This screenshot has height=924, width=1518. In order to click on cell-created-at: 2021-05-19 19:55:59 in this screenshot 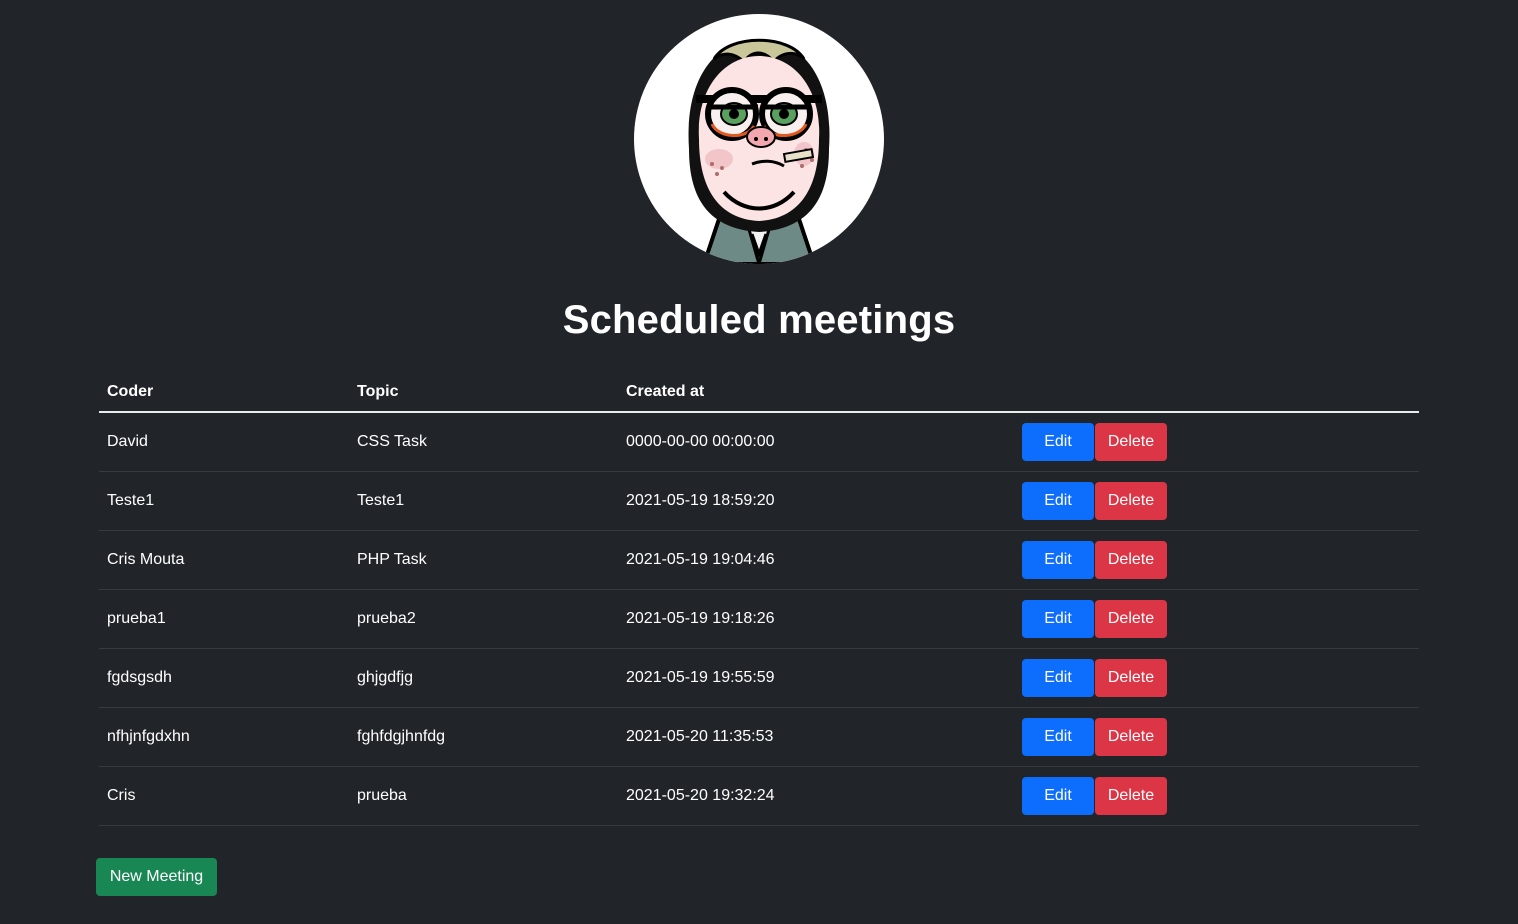, I will do `click(816, 678)`.